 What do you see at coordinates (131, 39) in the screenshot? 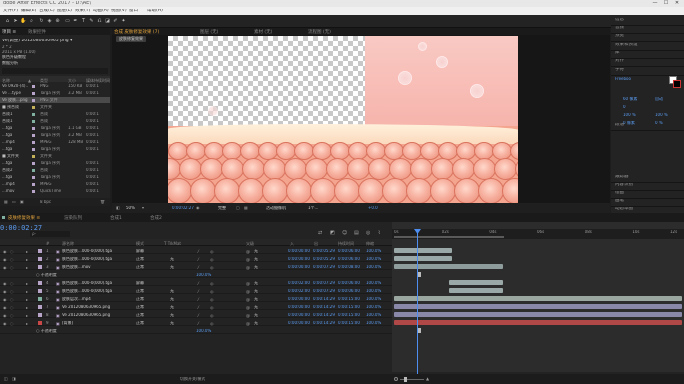
I see `comp-breadcrumb: 皮肤修复效果` at bounding box center [131, 39].